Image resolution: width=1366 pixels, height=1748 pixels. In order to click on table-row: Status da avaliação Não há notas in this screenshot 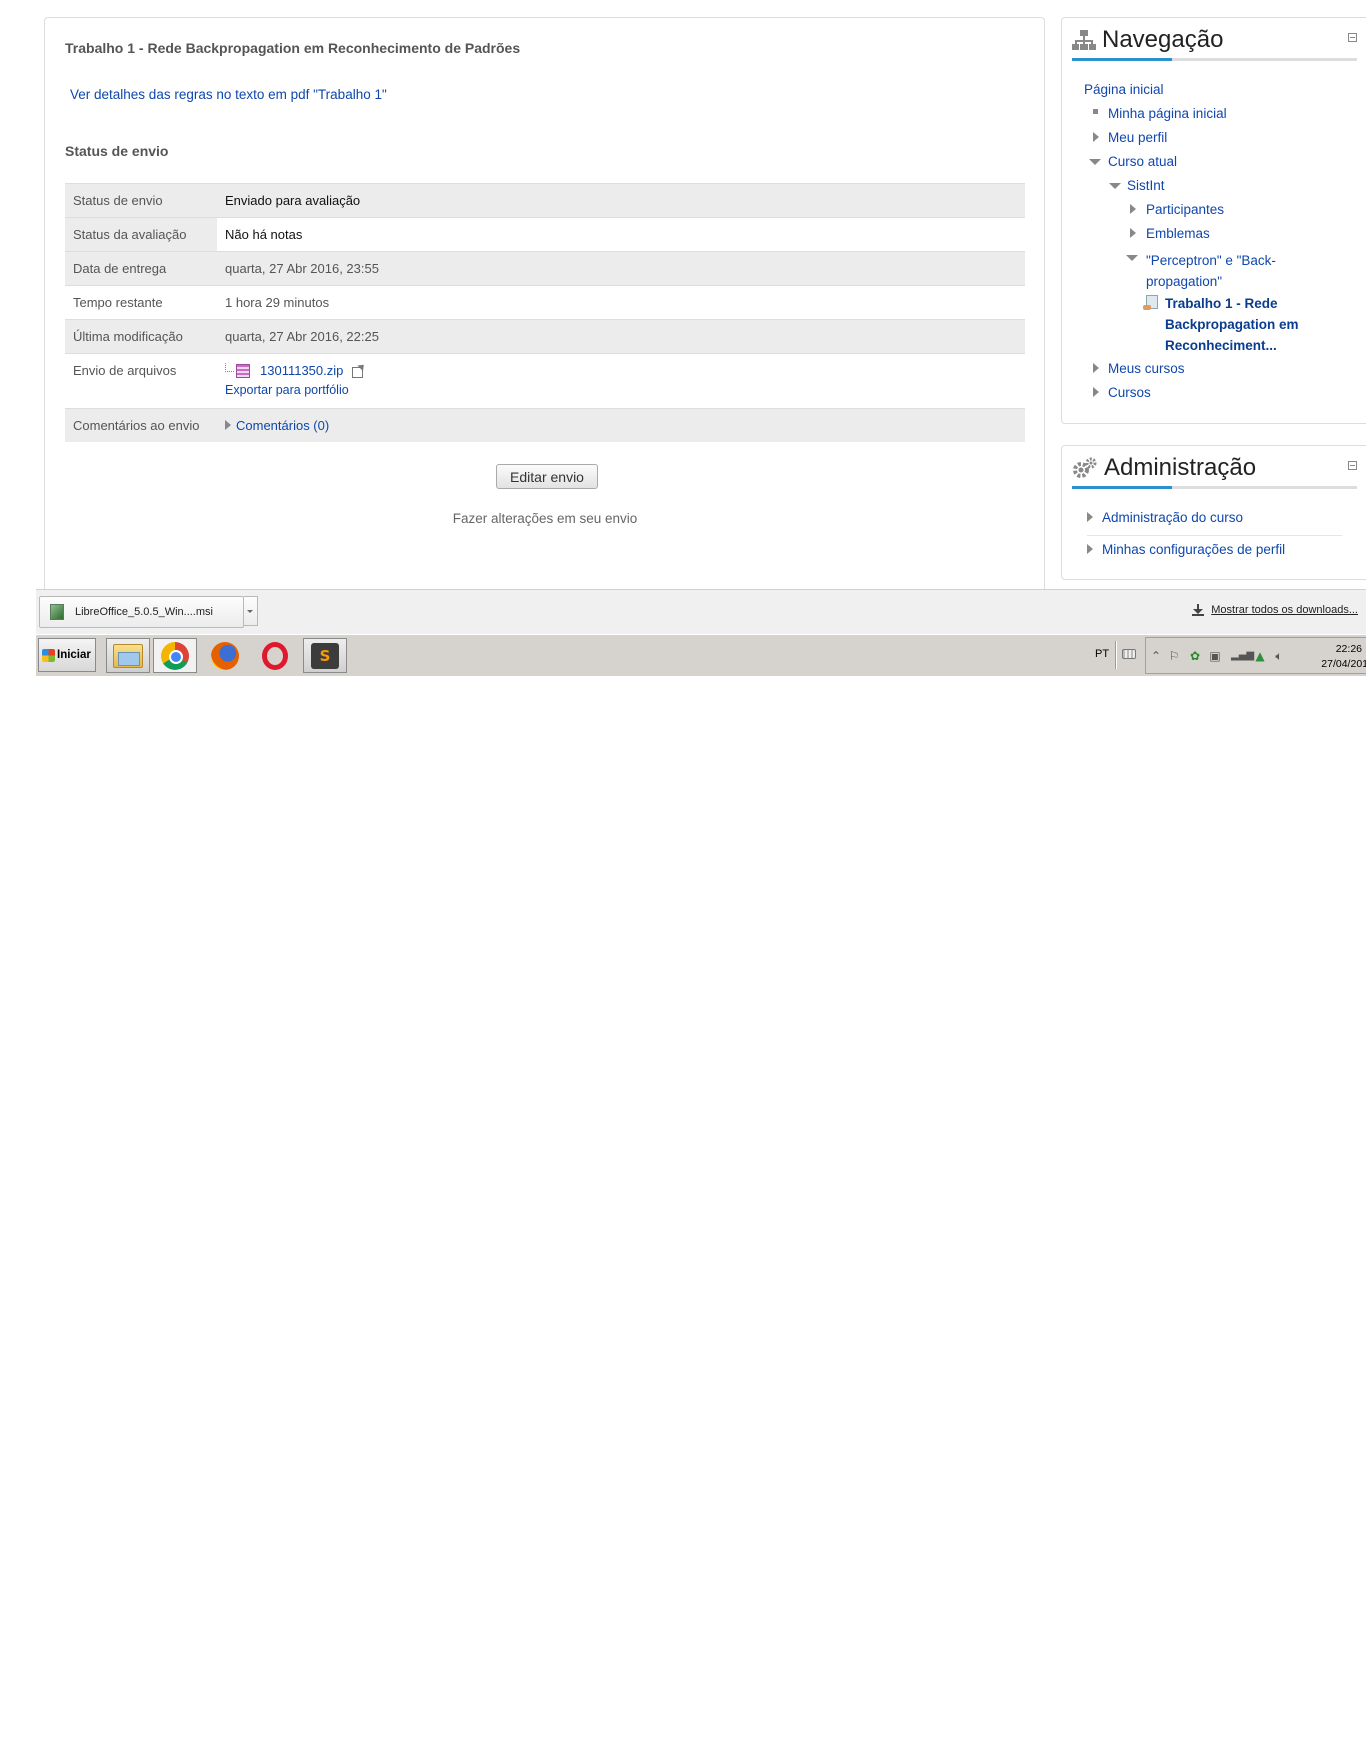, I will do `click(545, 234)`.